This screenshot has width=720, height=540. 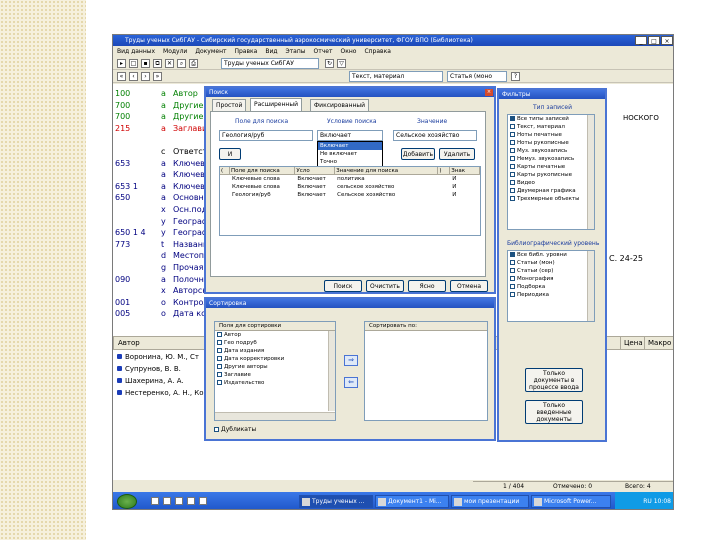 What do you see at coordinates (275, 359) in the screenshot?
I see `sort-field-option: Дата корректировки` at bounding box center [275, 359].